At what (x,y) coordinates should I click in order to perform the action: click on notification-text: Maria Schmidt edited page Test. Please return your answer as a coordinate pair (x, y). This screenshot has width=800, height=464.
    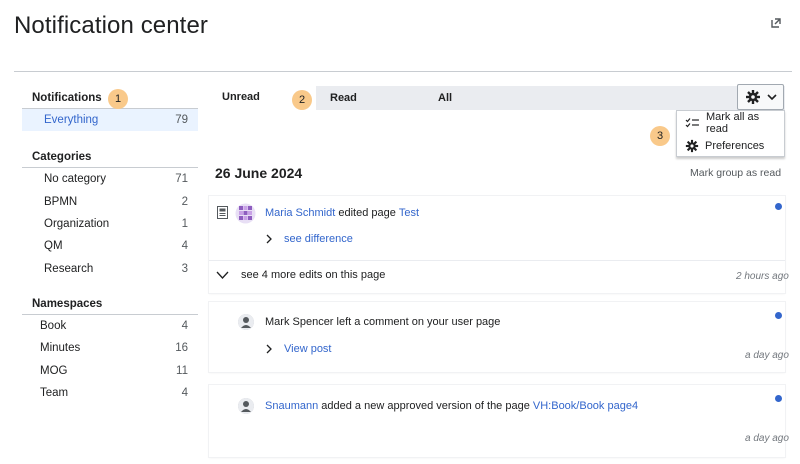
    Looking at the image, I should click on (342, 213).